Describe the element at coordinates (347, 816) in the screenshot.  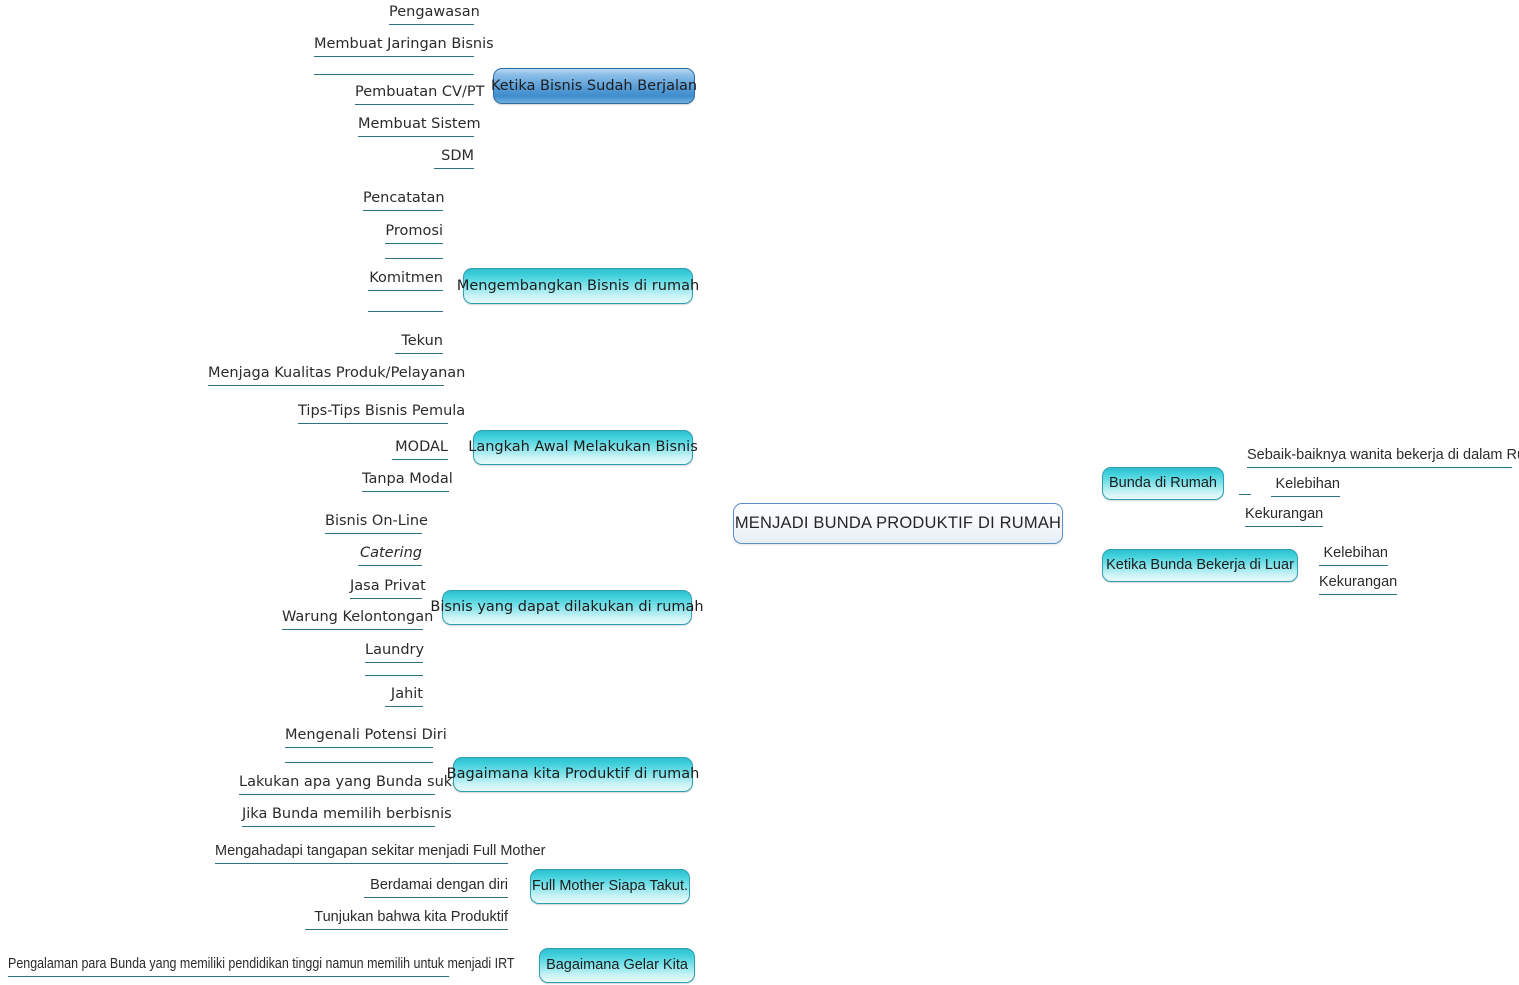
I see `leaf-topic: Jika Bunda memilih berbisnis` at that location.